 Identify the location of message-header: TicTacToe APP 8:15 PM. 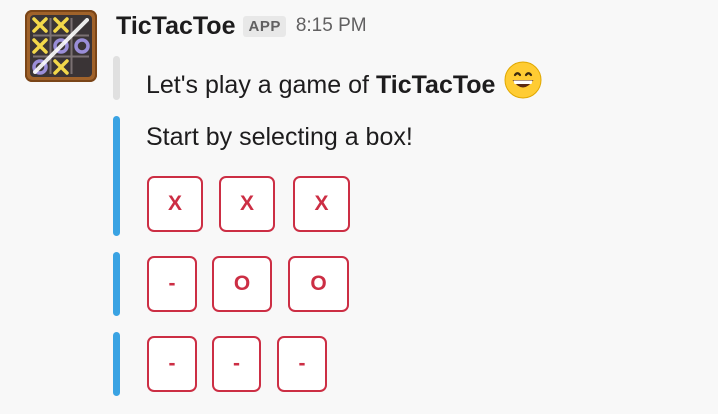
(241, 26).